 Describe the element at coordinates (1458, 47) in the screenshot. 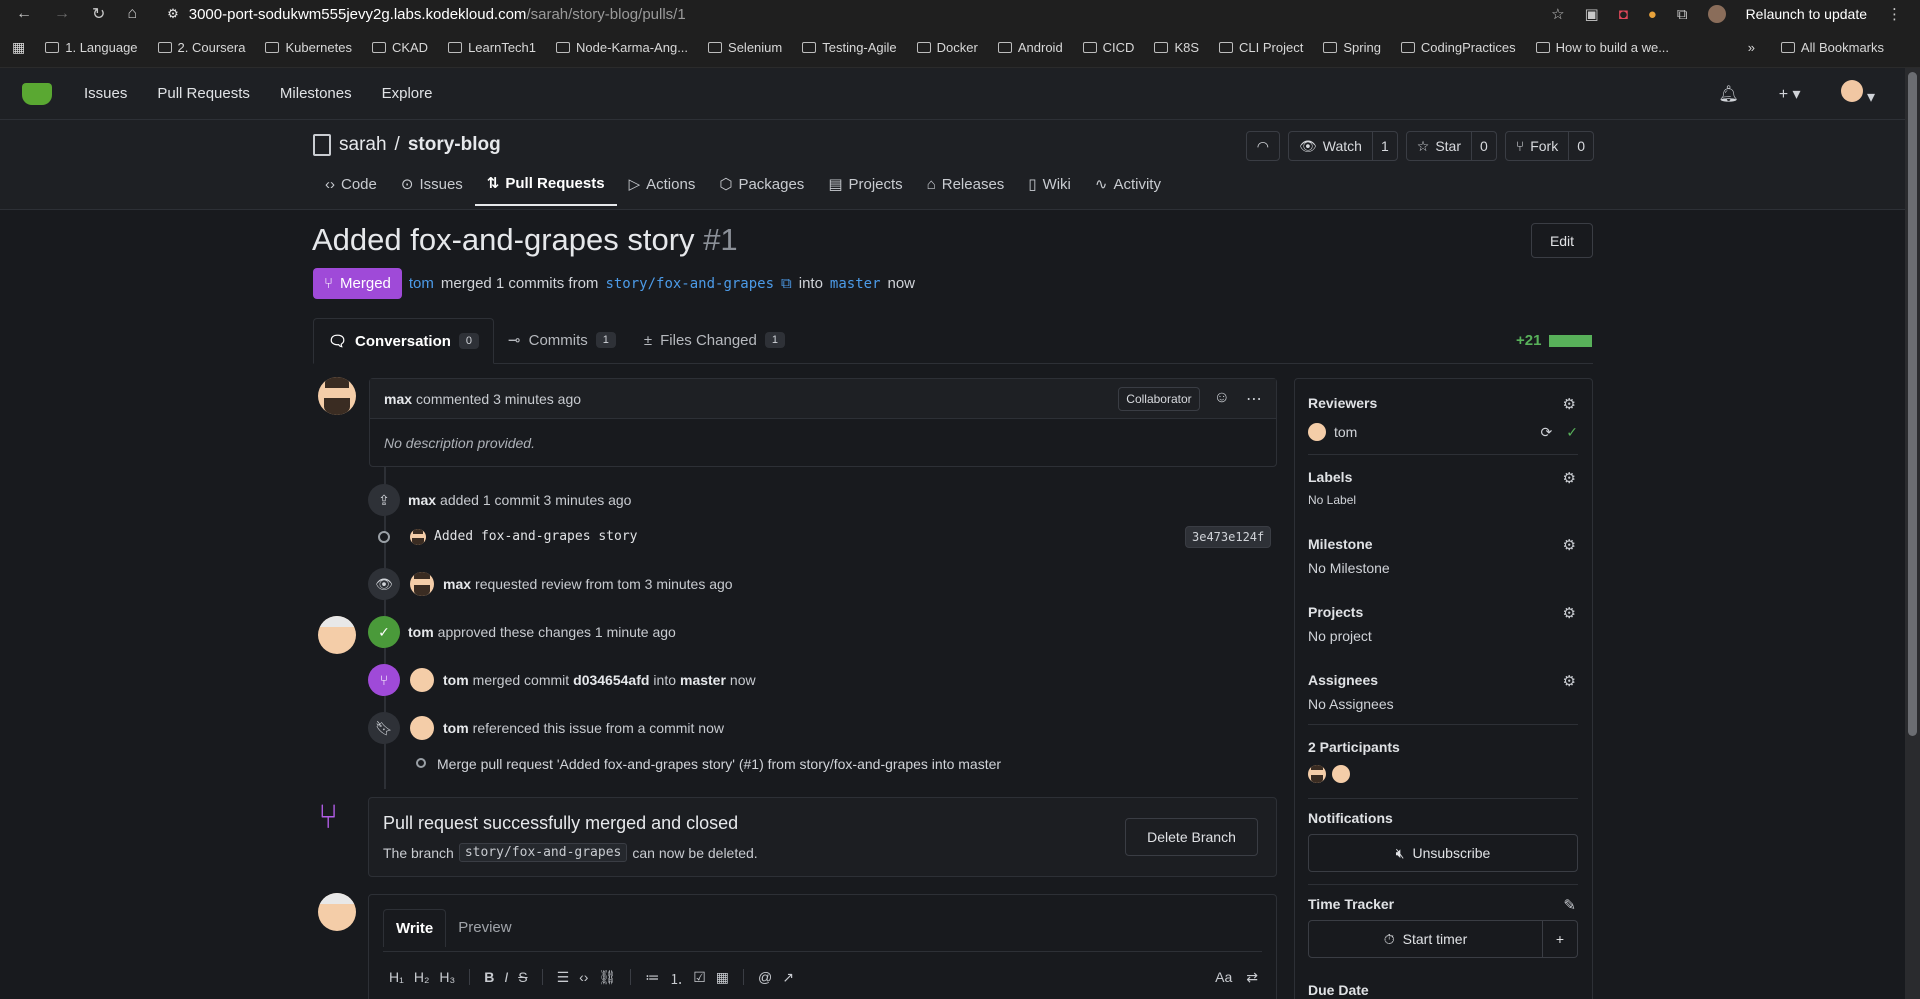

I see `bookmark-item: CodingPractices` at that location.